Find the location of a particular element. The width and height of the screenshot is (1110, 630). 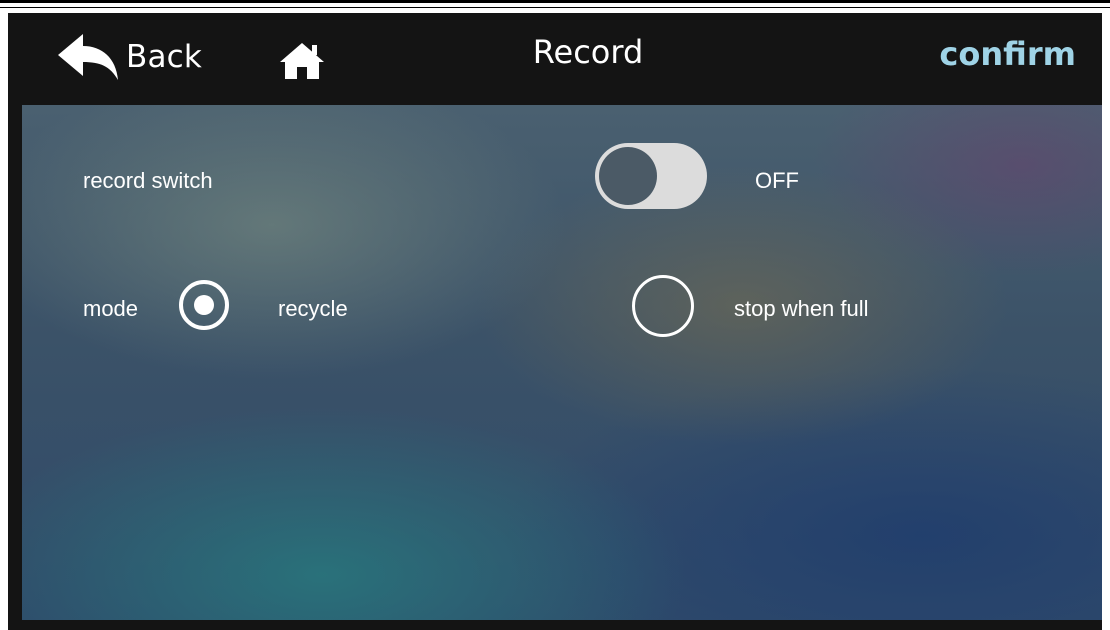

toggle-knob is located at coordinates (628, 176).